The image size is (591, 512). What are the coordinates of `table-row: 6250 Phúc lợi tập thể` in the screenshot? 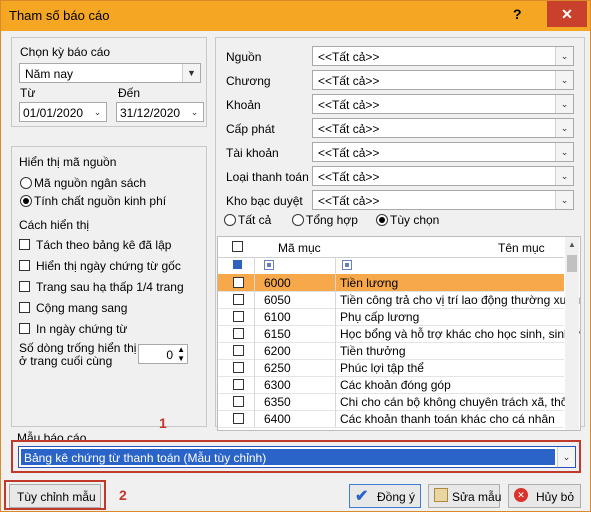 It's located at (391, 368).